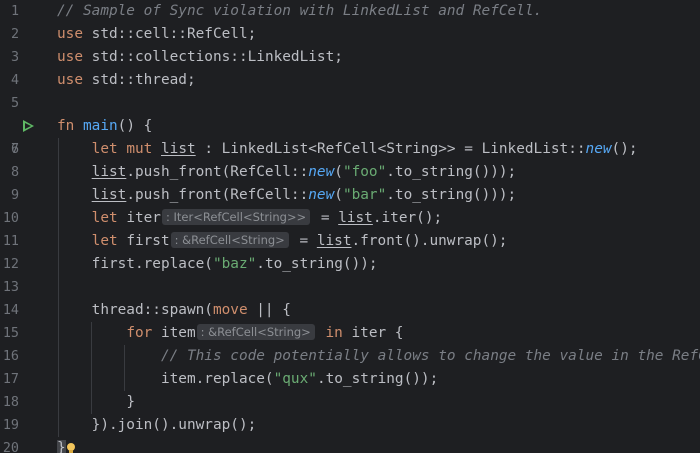 The width and height of the screenshot is (700, 453). I want to click on code-line: first.replace("baz".to_string());, so click(350, 264).